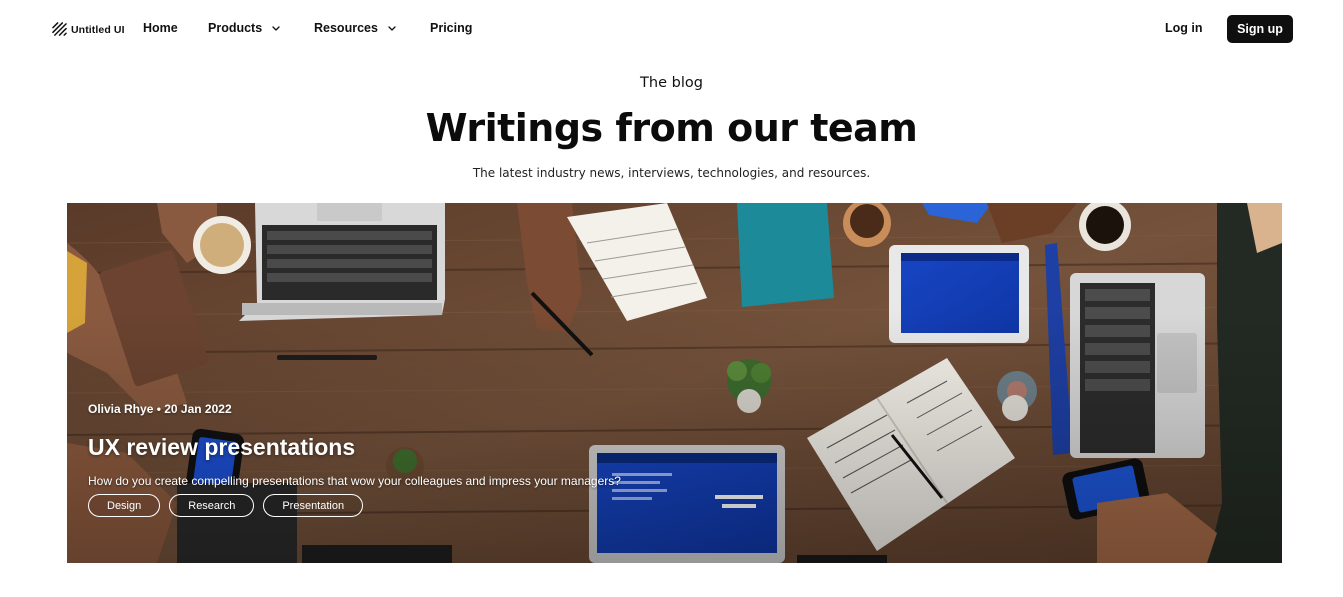  What do you see at coordinates (346, 28) in the screenshot?
I see `nav-item-label: Resources` at bounding box center [346, 28].